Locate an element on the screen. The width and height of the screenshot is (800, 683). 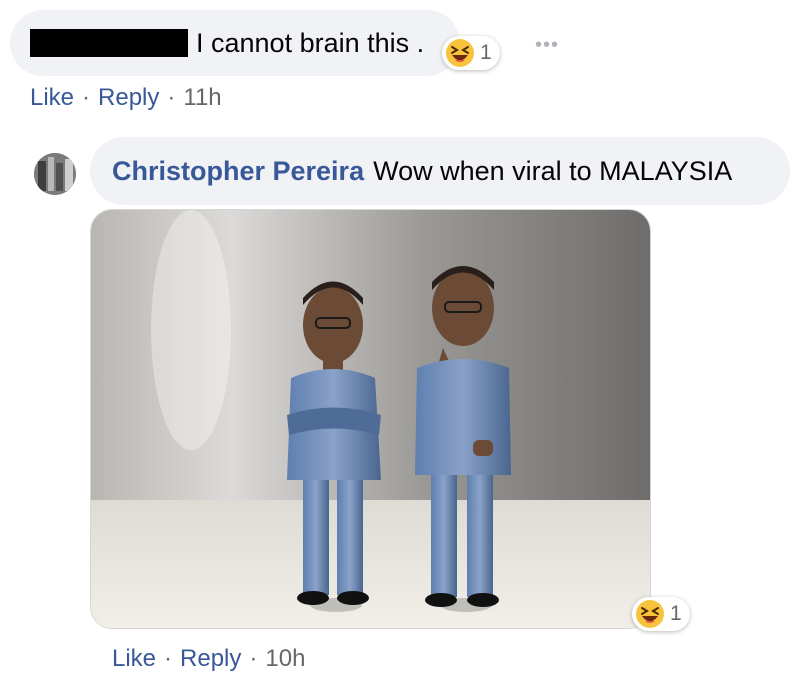
comment-text: I cannot brain this . is located at coordinates (310, 42).